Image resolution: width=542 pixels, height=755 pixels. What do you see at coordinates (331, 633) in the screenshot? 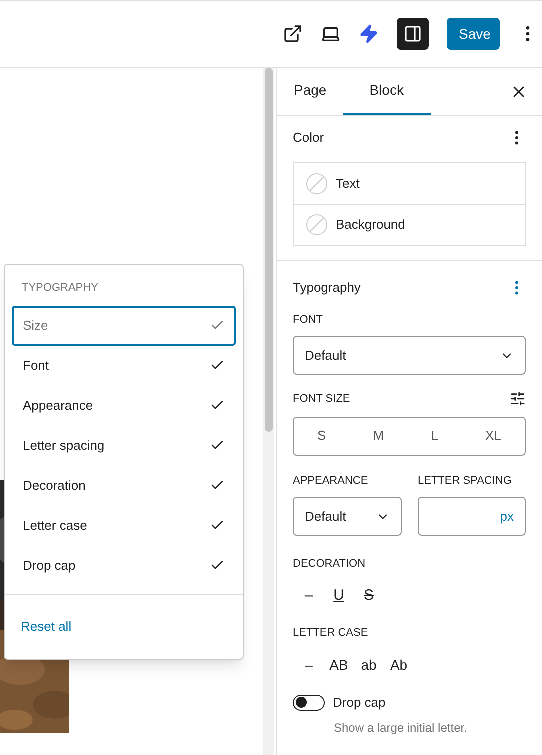
I see `field-label: LETTER CASE` at bounding box center [331, 633].